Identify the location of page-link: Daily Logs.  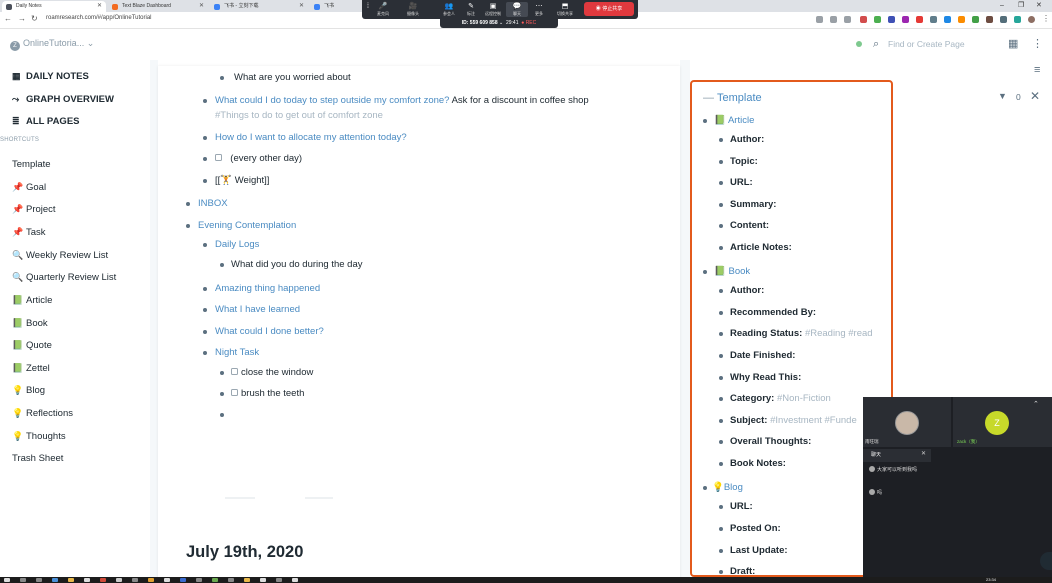
(237, 244).